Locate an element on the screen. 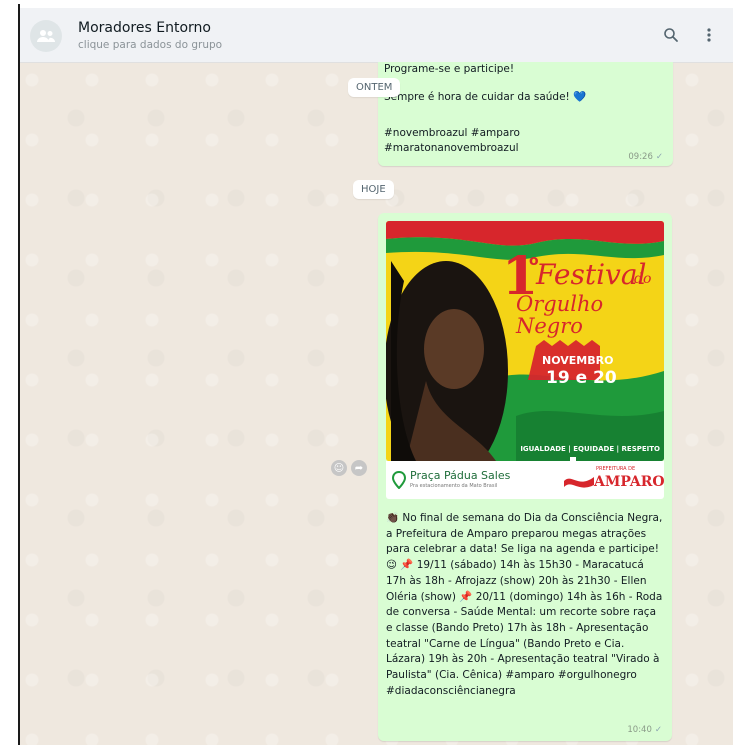  message-timestamp: 09:26 ✓ is located at coordinates (645, 157).